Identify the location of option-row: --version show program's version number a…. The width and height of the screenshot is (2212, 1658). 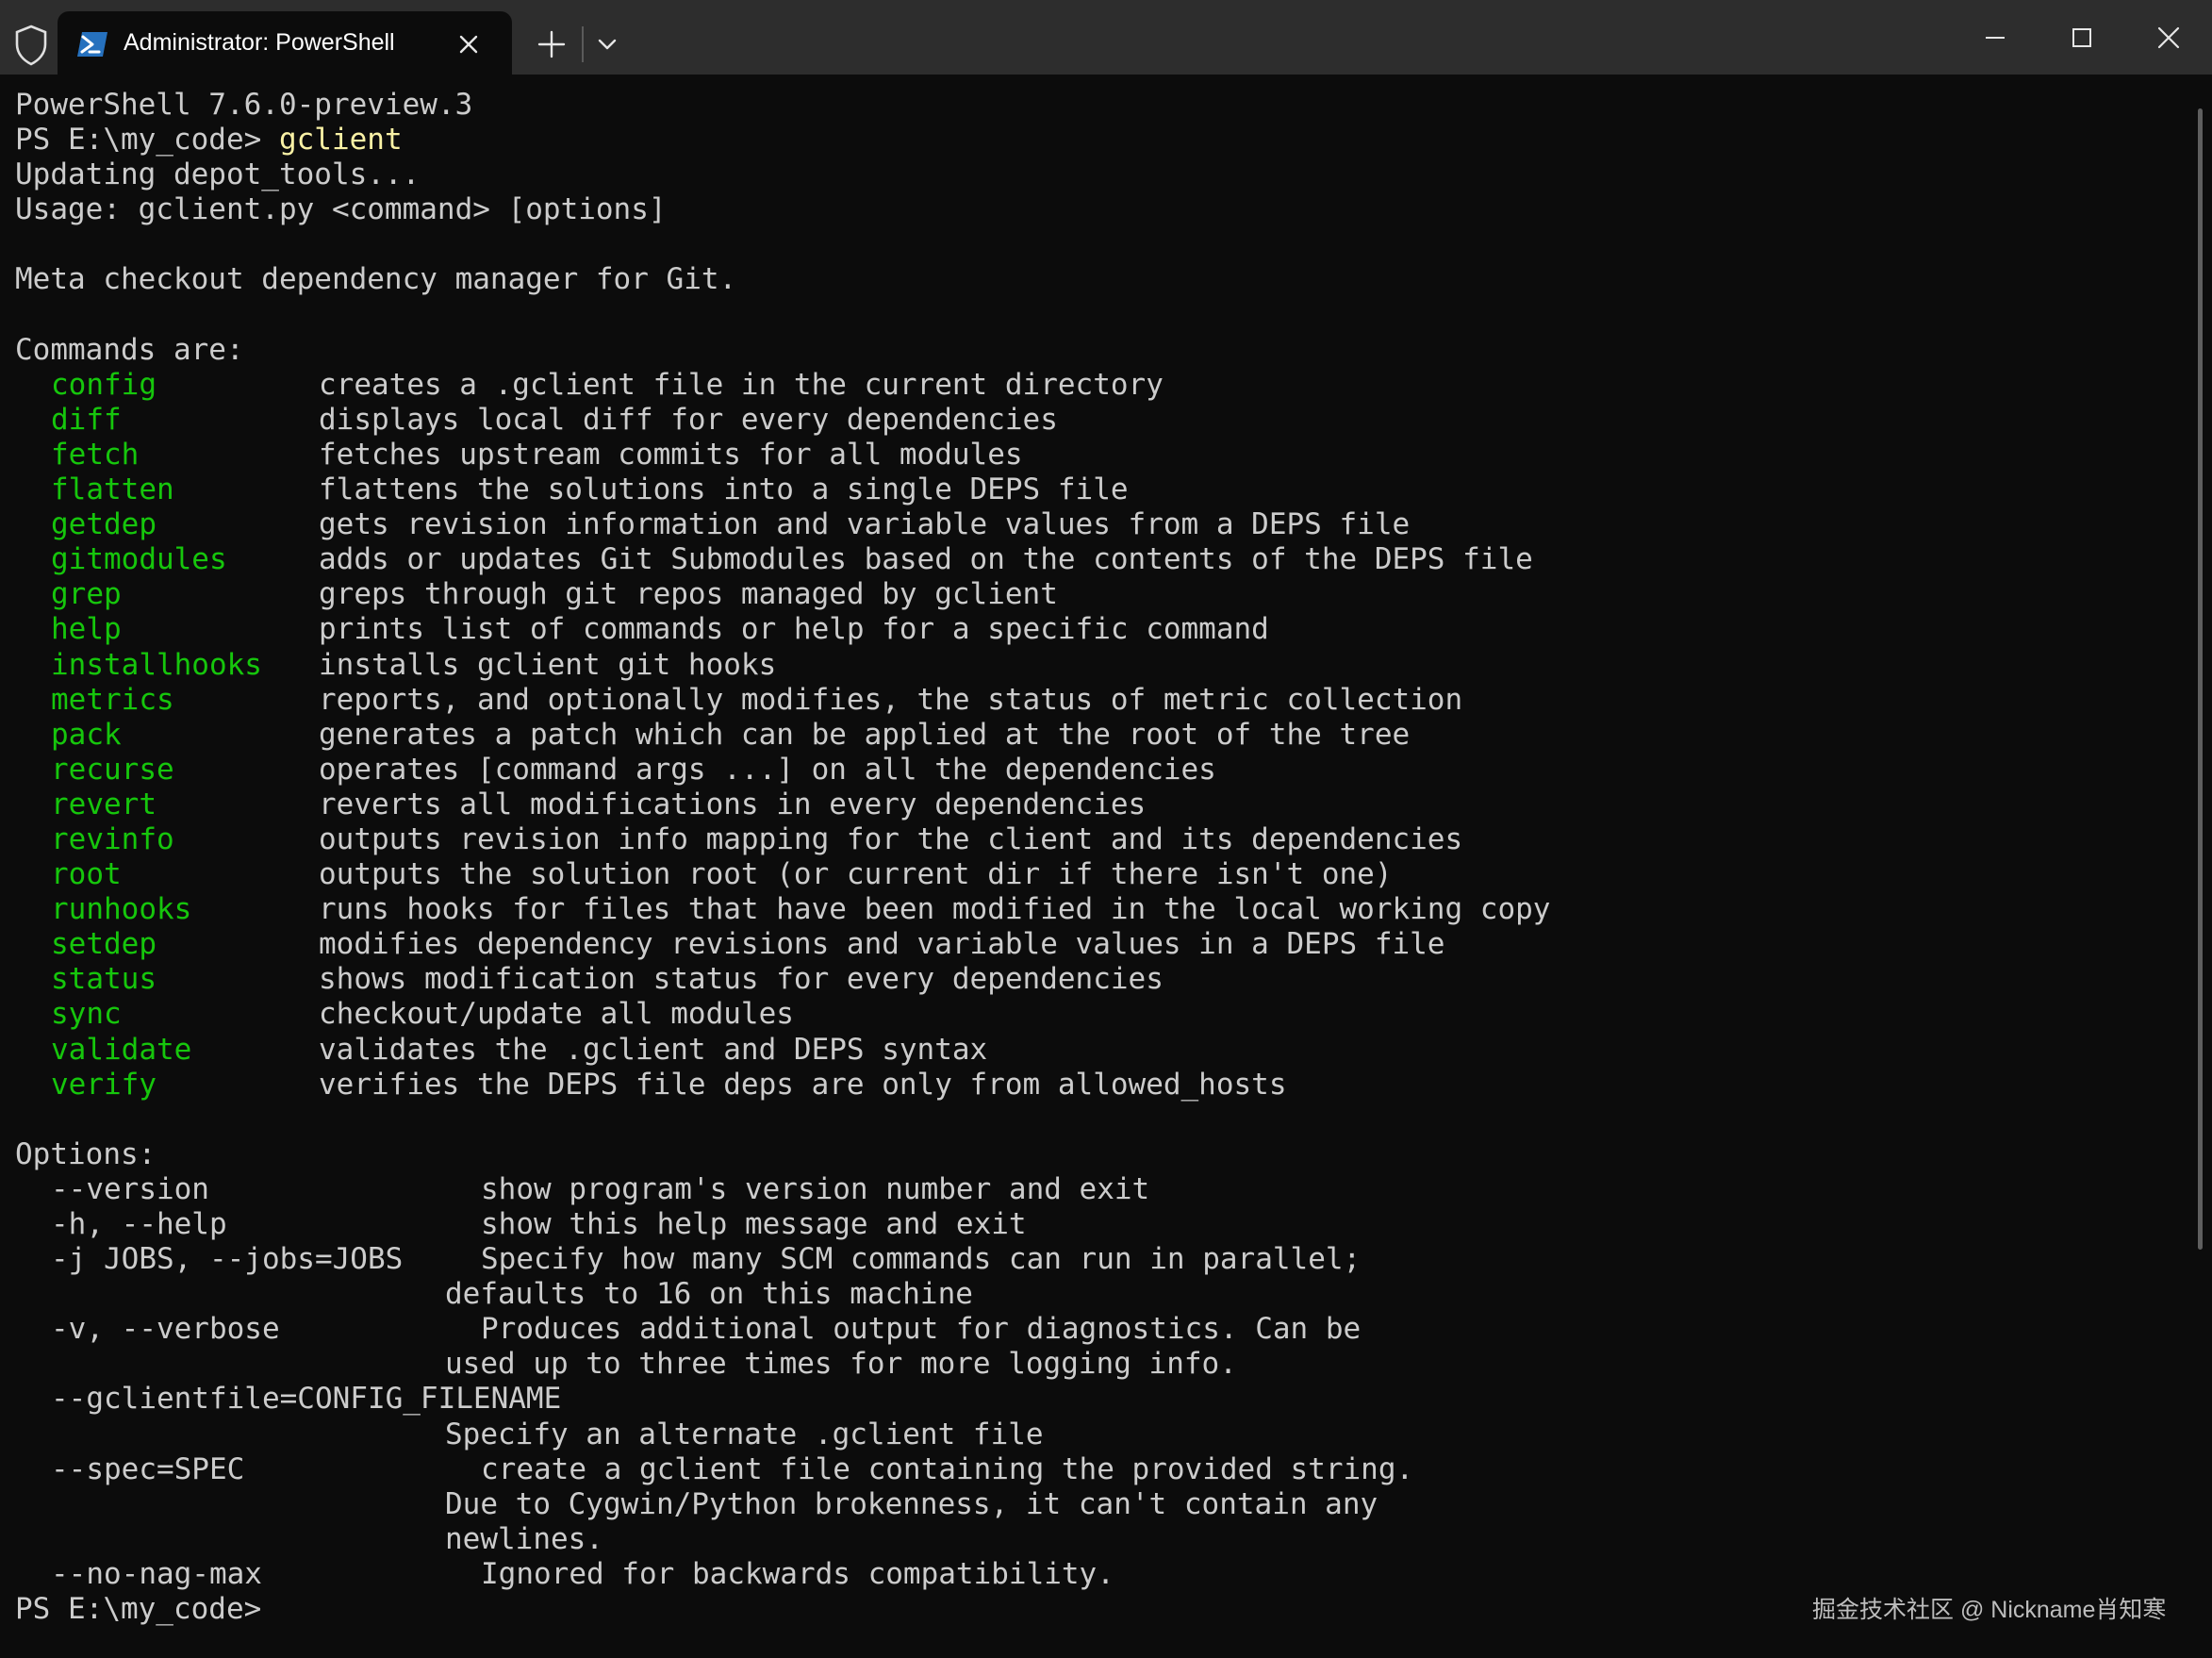
(782, 1189).